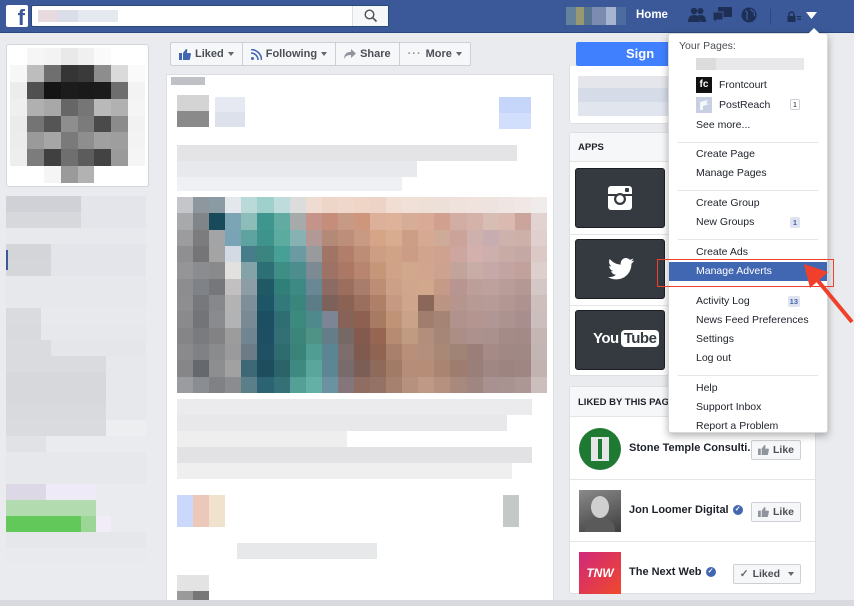 The height and width of the screenshot is (606, 854). I want to click on page-item-postreach: PostReach 1, so click(748, 105).